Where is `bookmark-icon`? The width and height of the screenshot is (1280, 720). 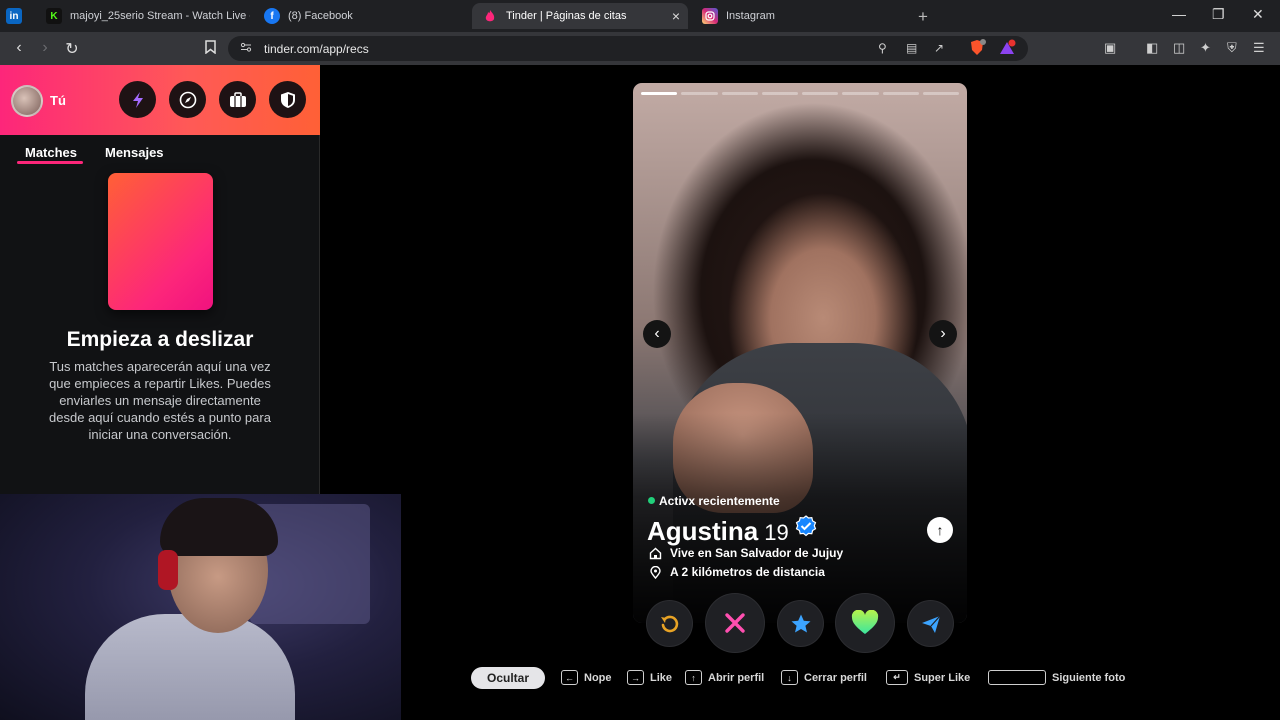
bookmark-icon is located at coordinates (210, 48).